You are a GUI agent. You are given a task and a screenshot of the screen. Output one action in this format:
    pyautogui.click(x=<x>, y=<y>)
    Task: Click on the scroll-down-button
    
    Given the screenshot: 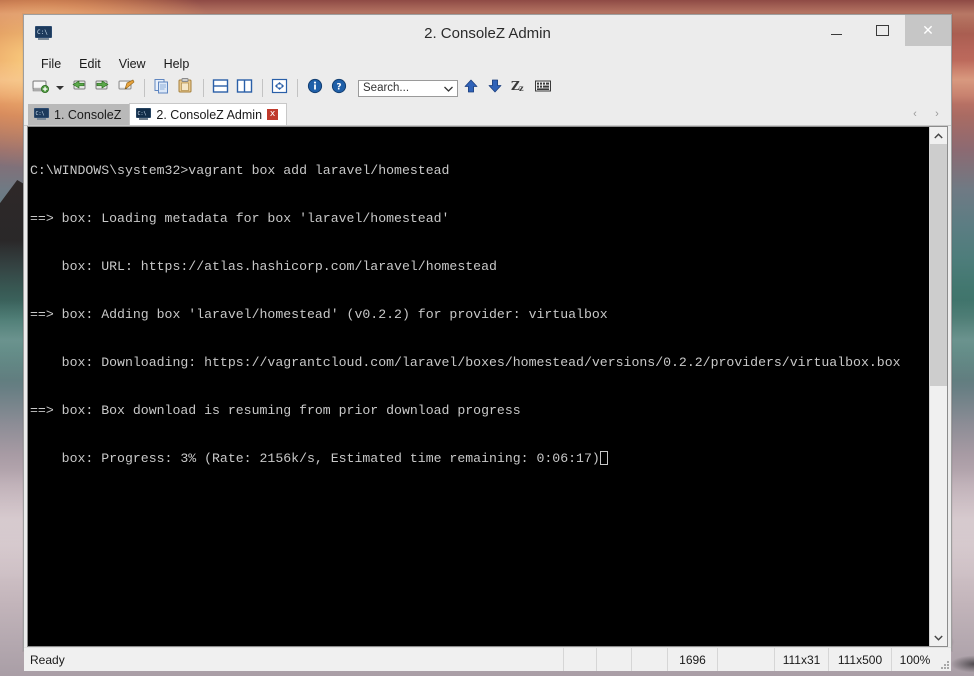 What is the action you would take?
    pyautogui.click(x=938, y=637)
    